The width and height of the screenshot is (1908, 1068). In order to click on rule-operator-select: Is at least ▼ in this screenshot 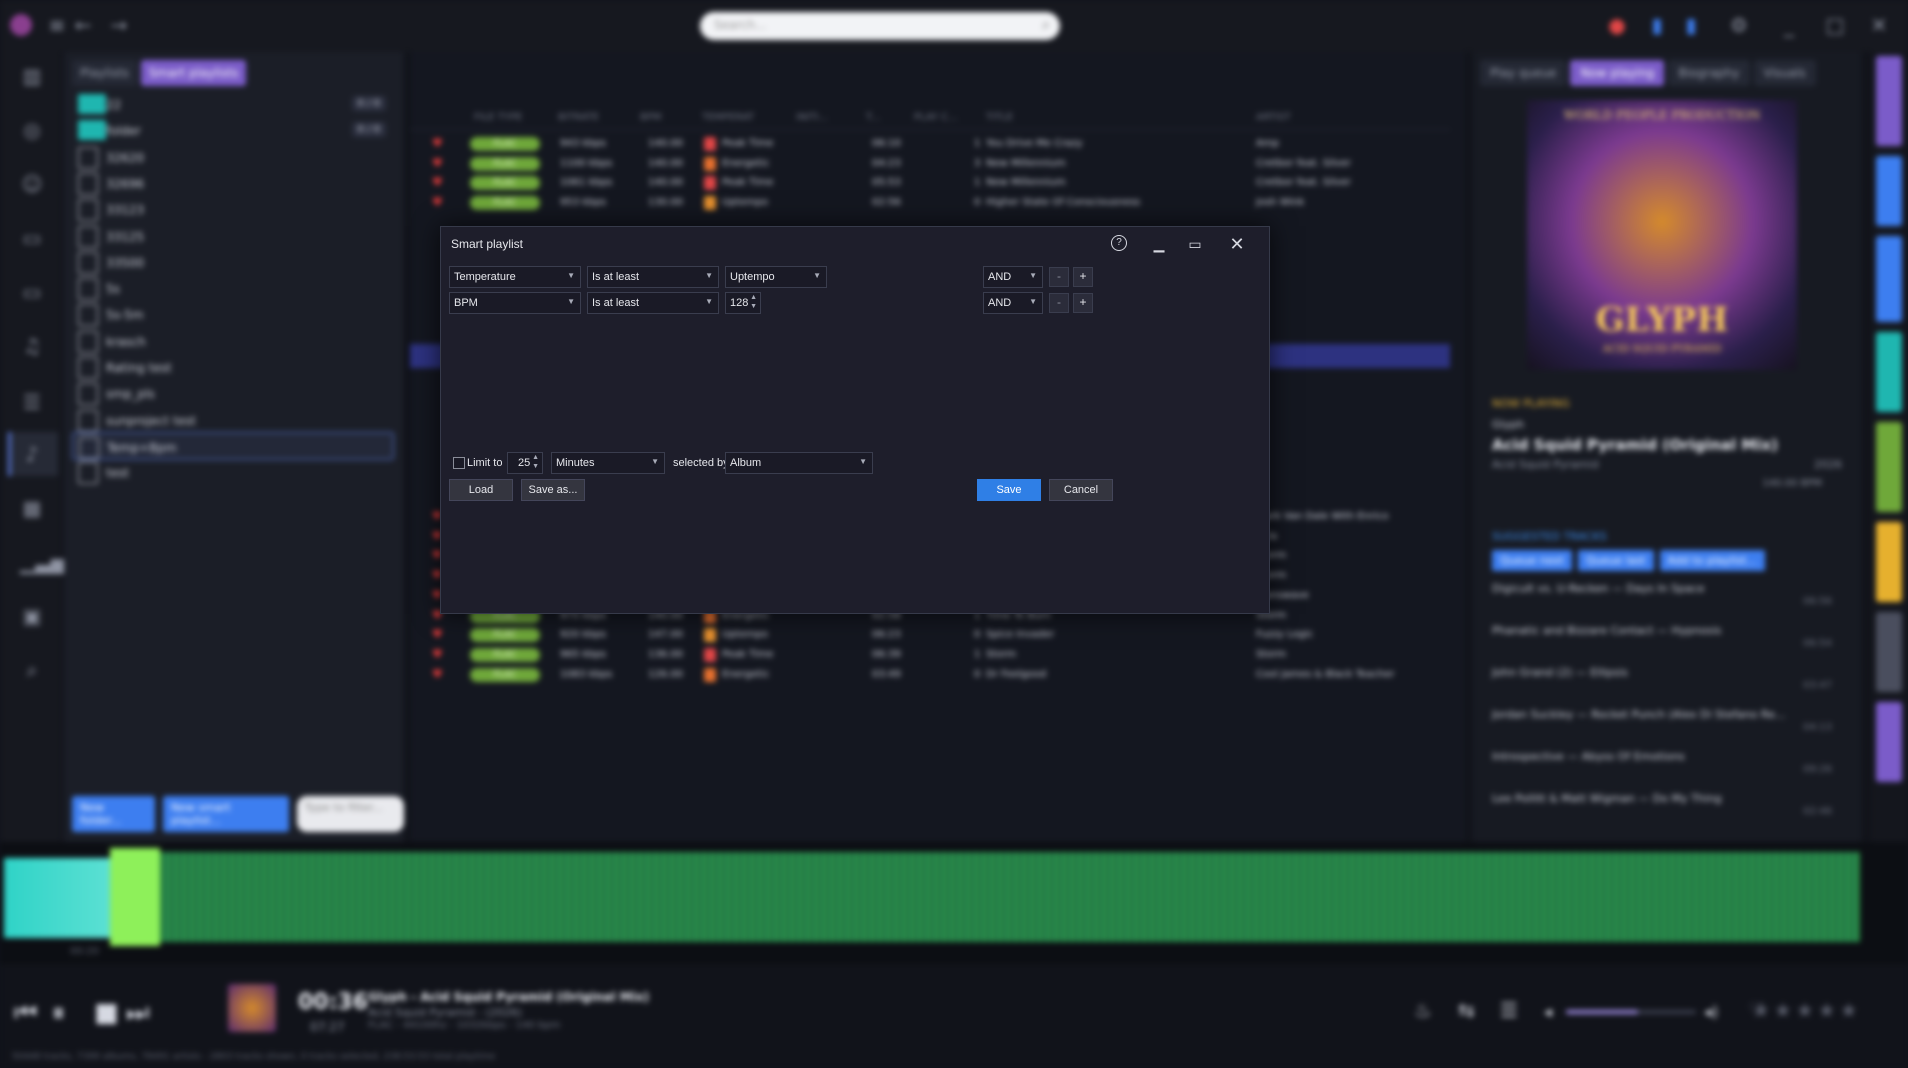, I will do `click(653, 303)`.